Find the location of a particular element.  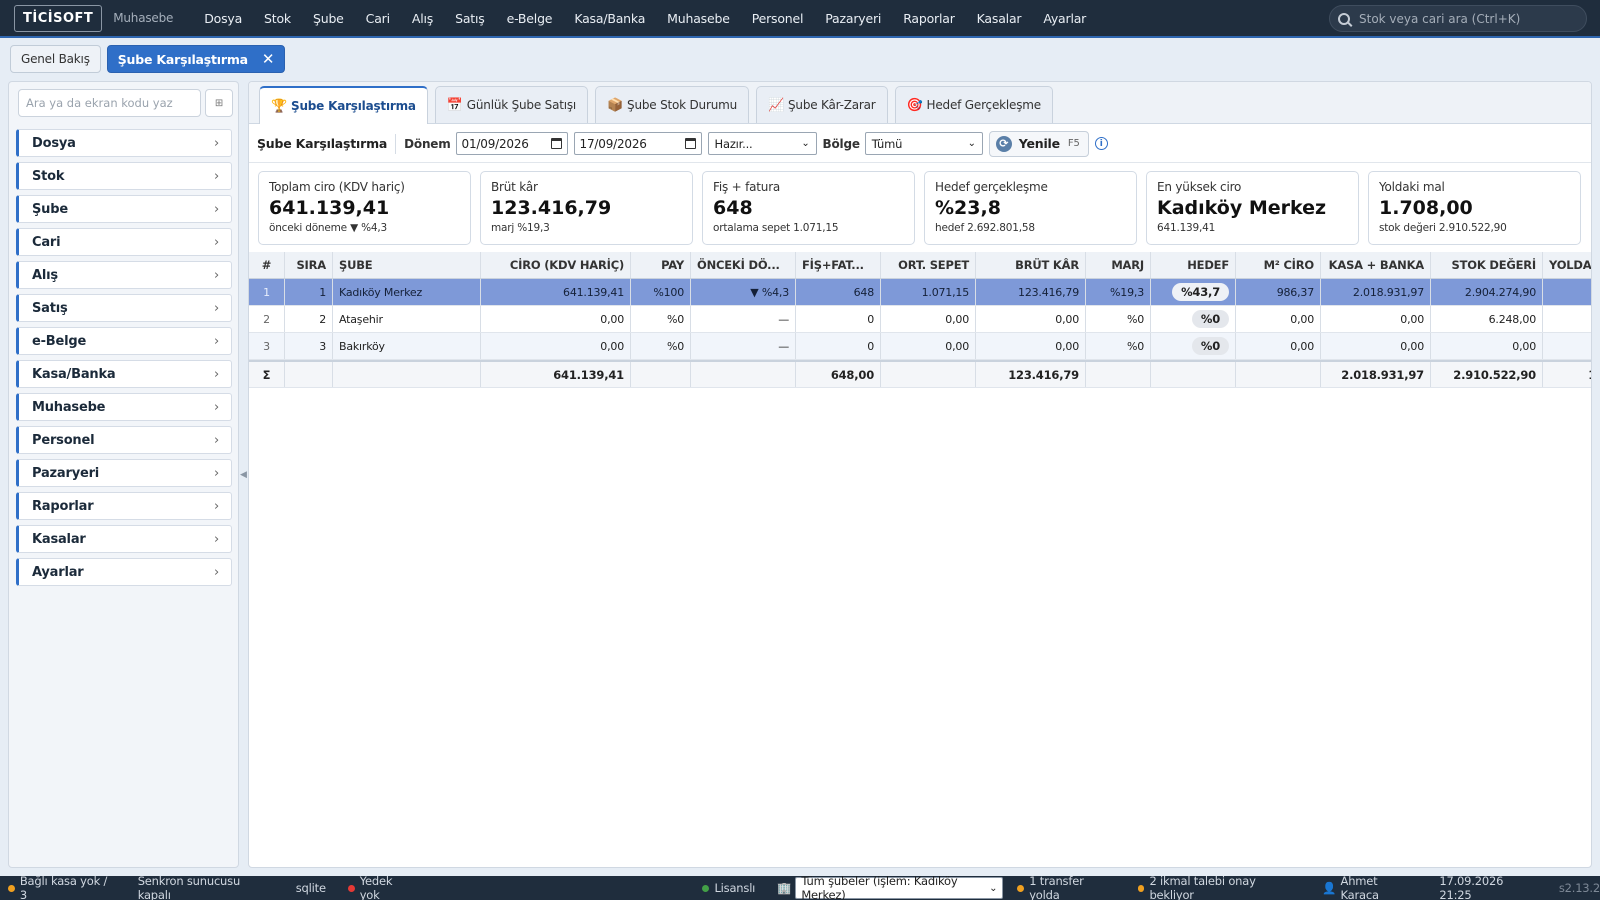

col-header: KASA + BANKA is located at coordinates (1376, 265).